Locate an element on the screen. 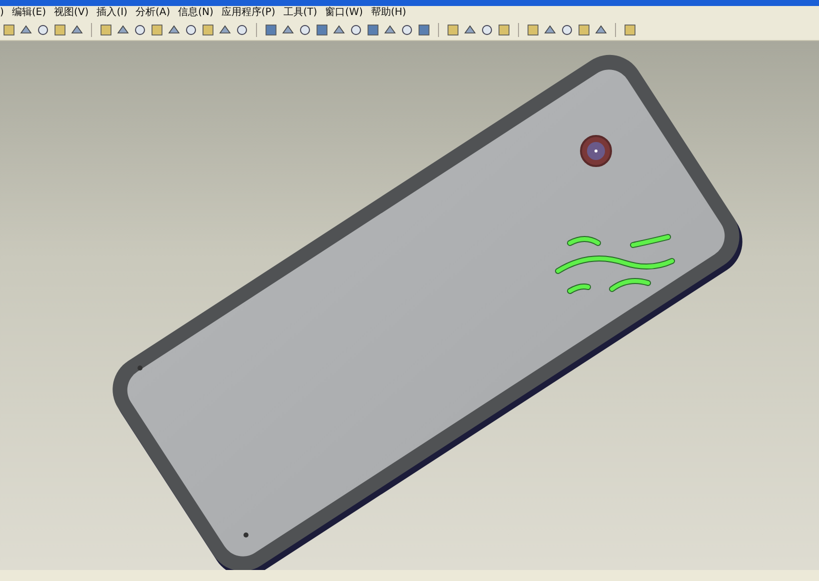 This screenshot has width=819, height=581. menu-item: 插入(I) is located at coordinates (112, 13).